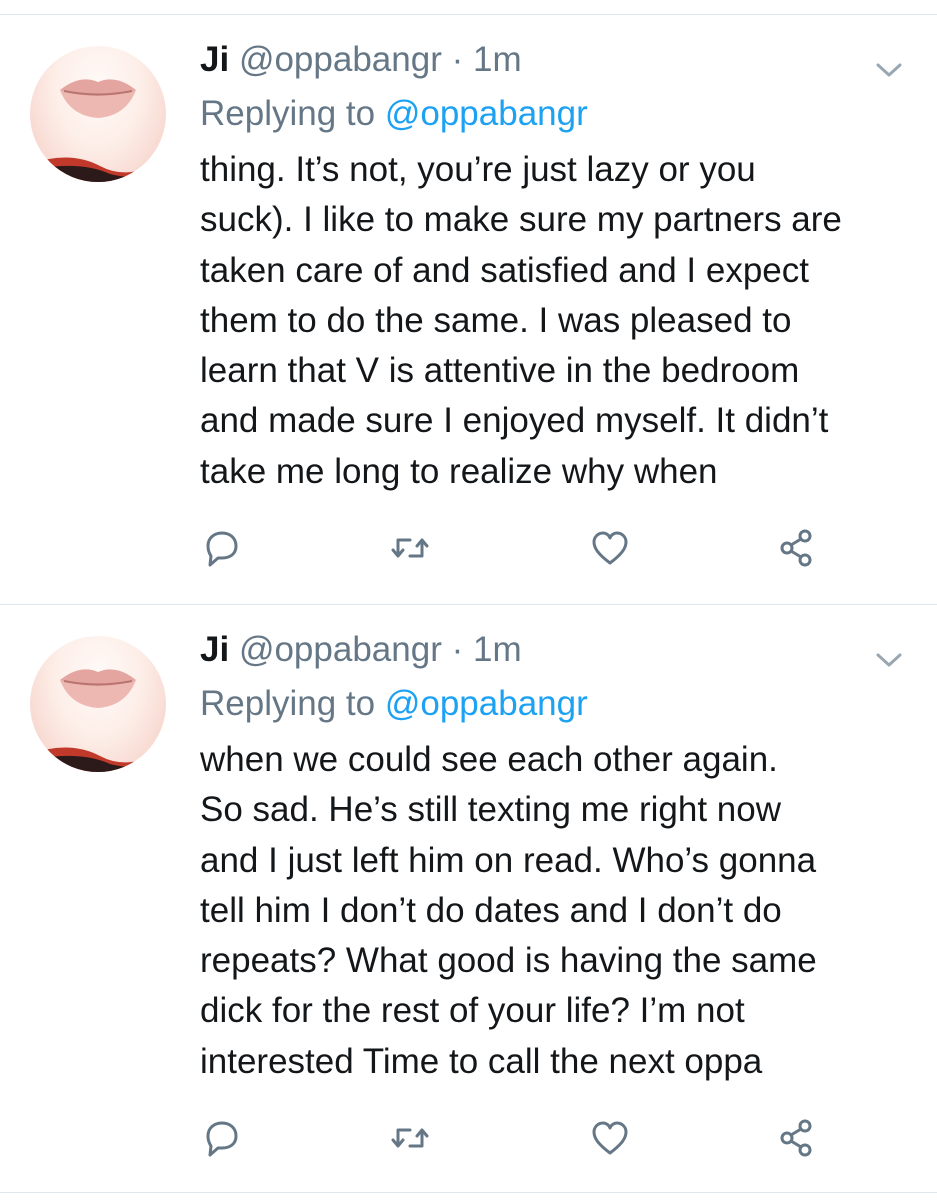  Describe the element at coordinates (468, 604) in the screenshot. I see `tweet-divider` at that location.